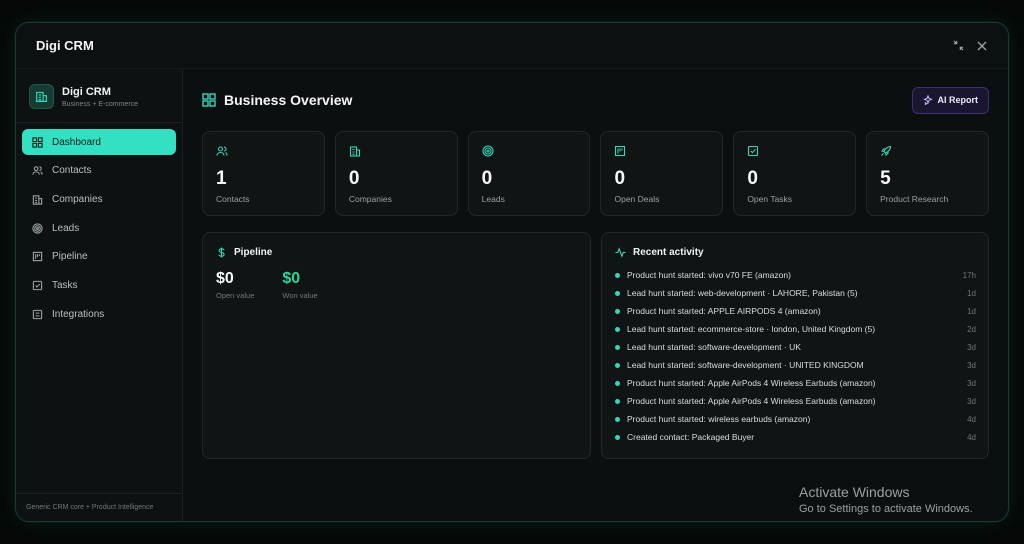 The height and width of the screenshot is (544, 1024). I want to click on stat-value: 1, so click(221, 178).